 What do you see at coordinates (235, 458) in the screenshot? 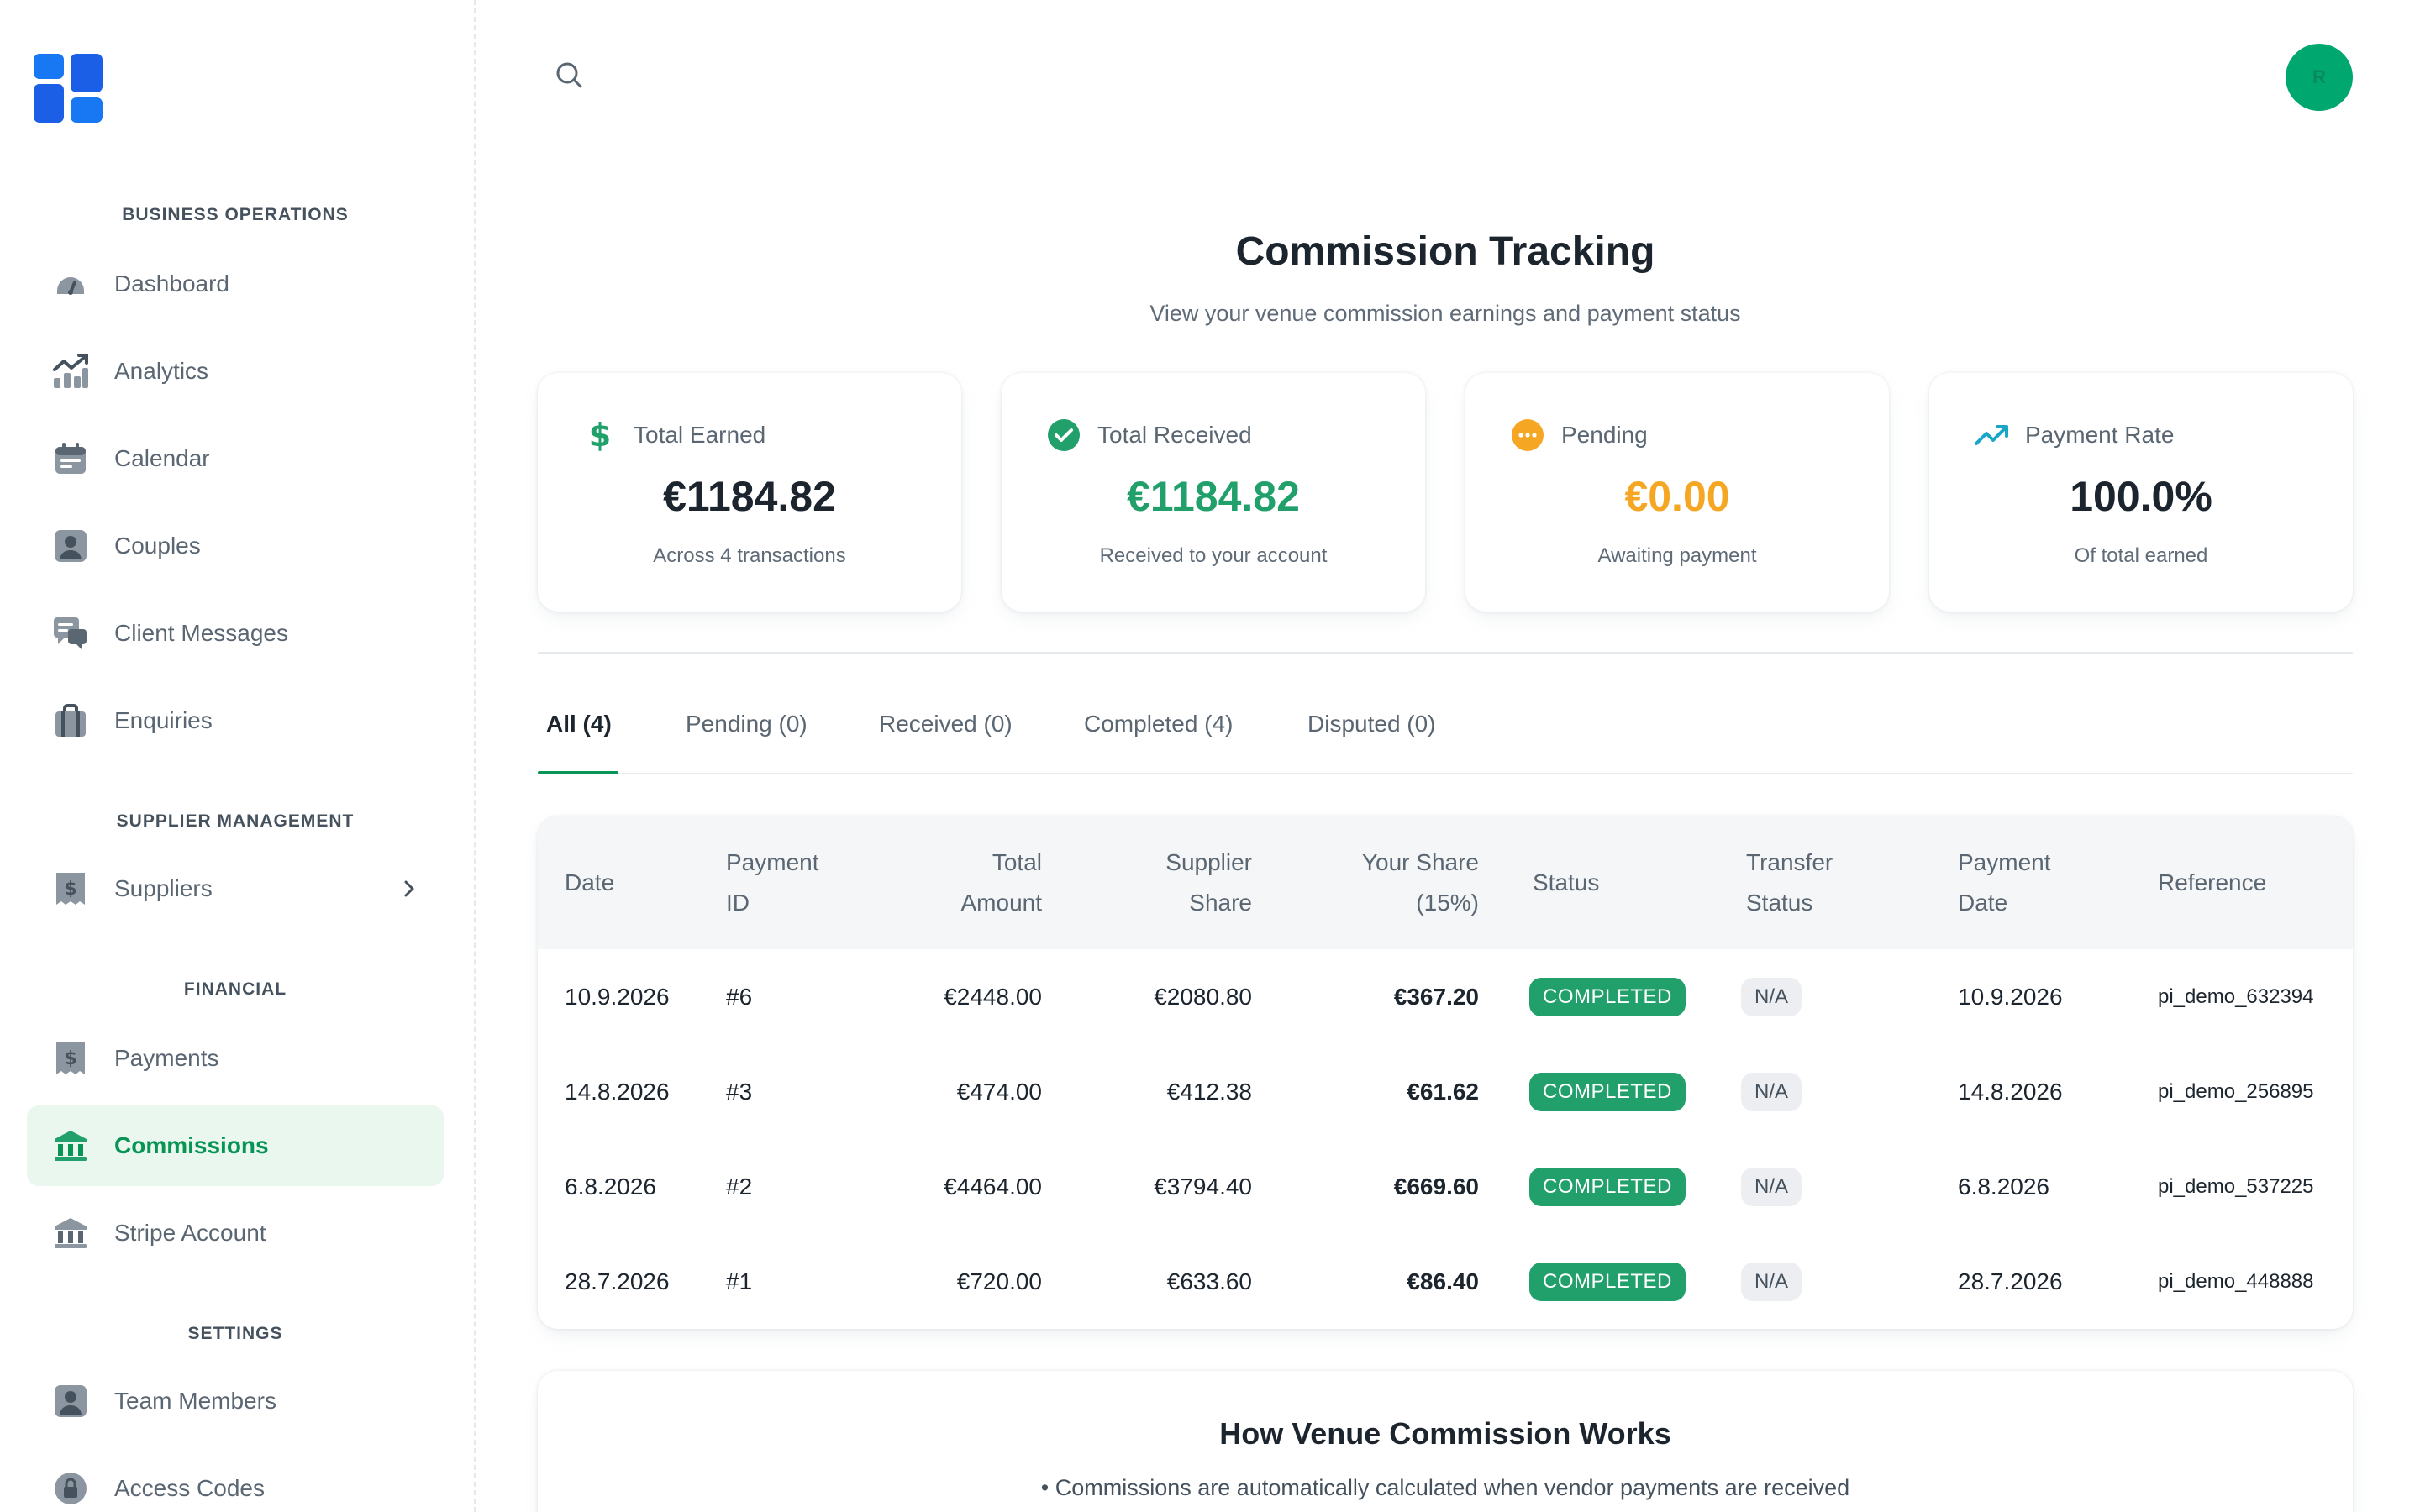
I see `sidebar-item-calendar: Calendar` at bounding box center [235, 458].